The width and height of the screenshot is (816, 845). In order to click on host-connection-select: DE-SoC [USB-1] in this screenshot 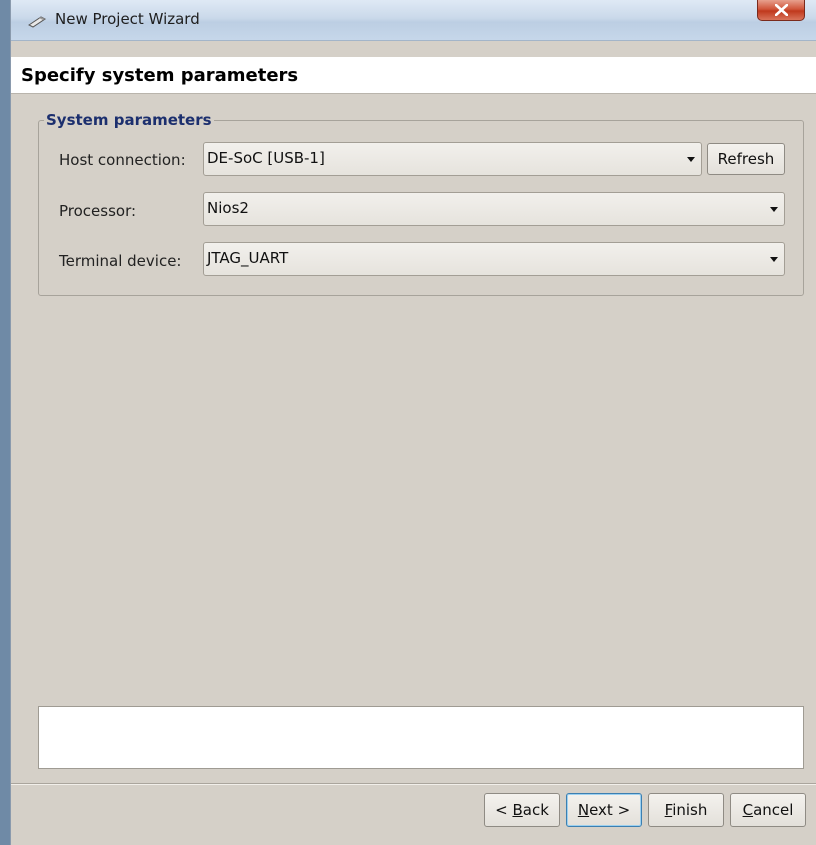, I will do `click(452, 159)`.